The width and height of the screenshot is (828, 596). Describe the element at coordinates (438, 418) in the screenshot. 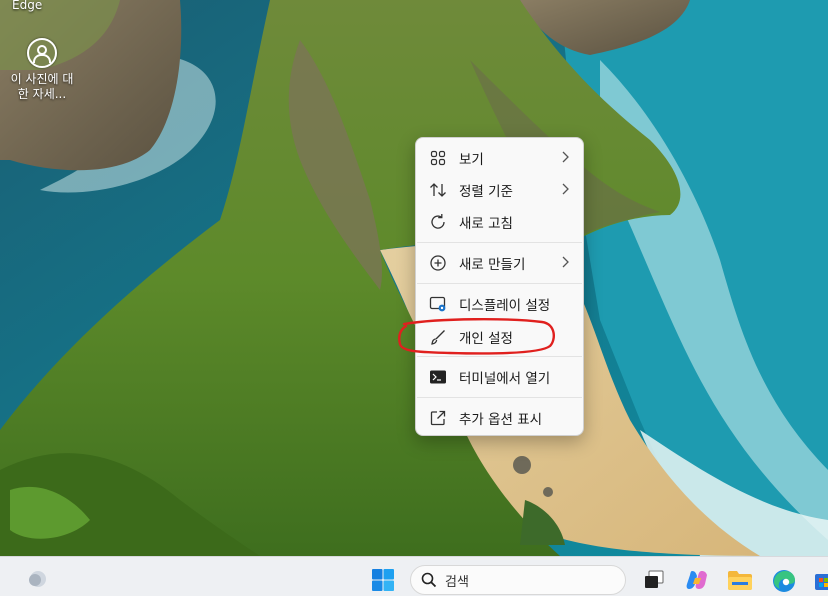

I see `open-external-icon` at that location.